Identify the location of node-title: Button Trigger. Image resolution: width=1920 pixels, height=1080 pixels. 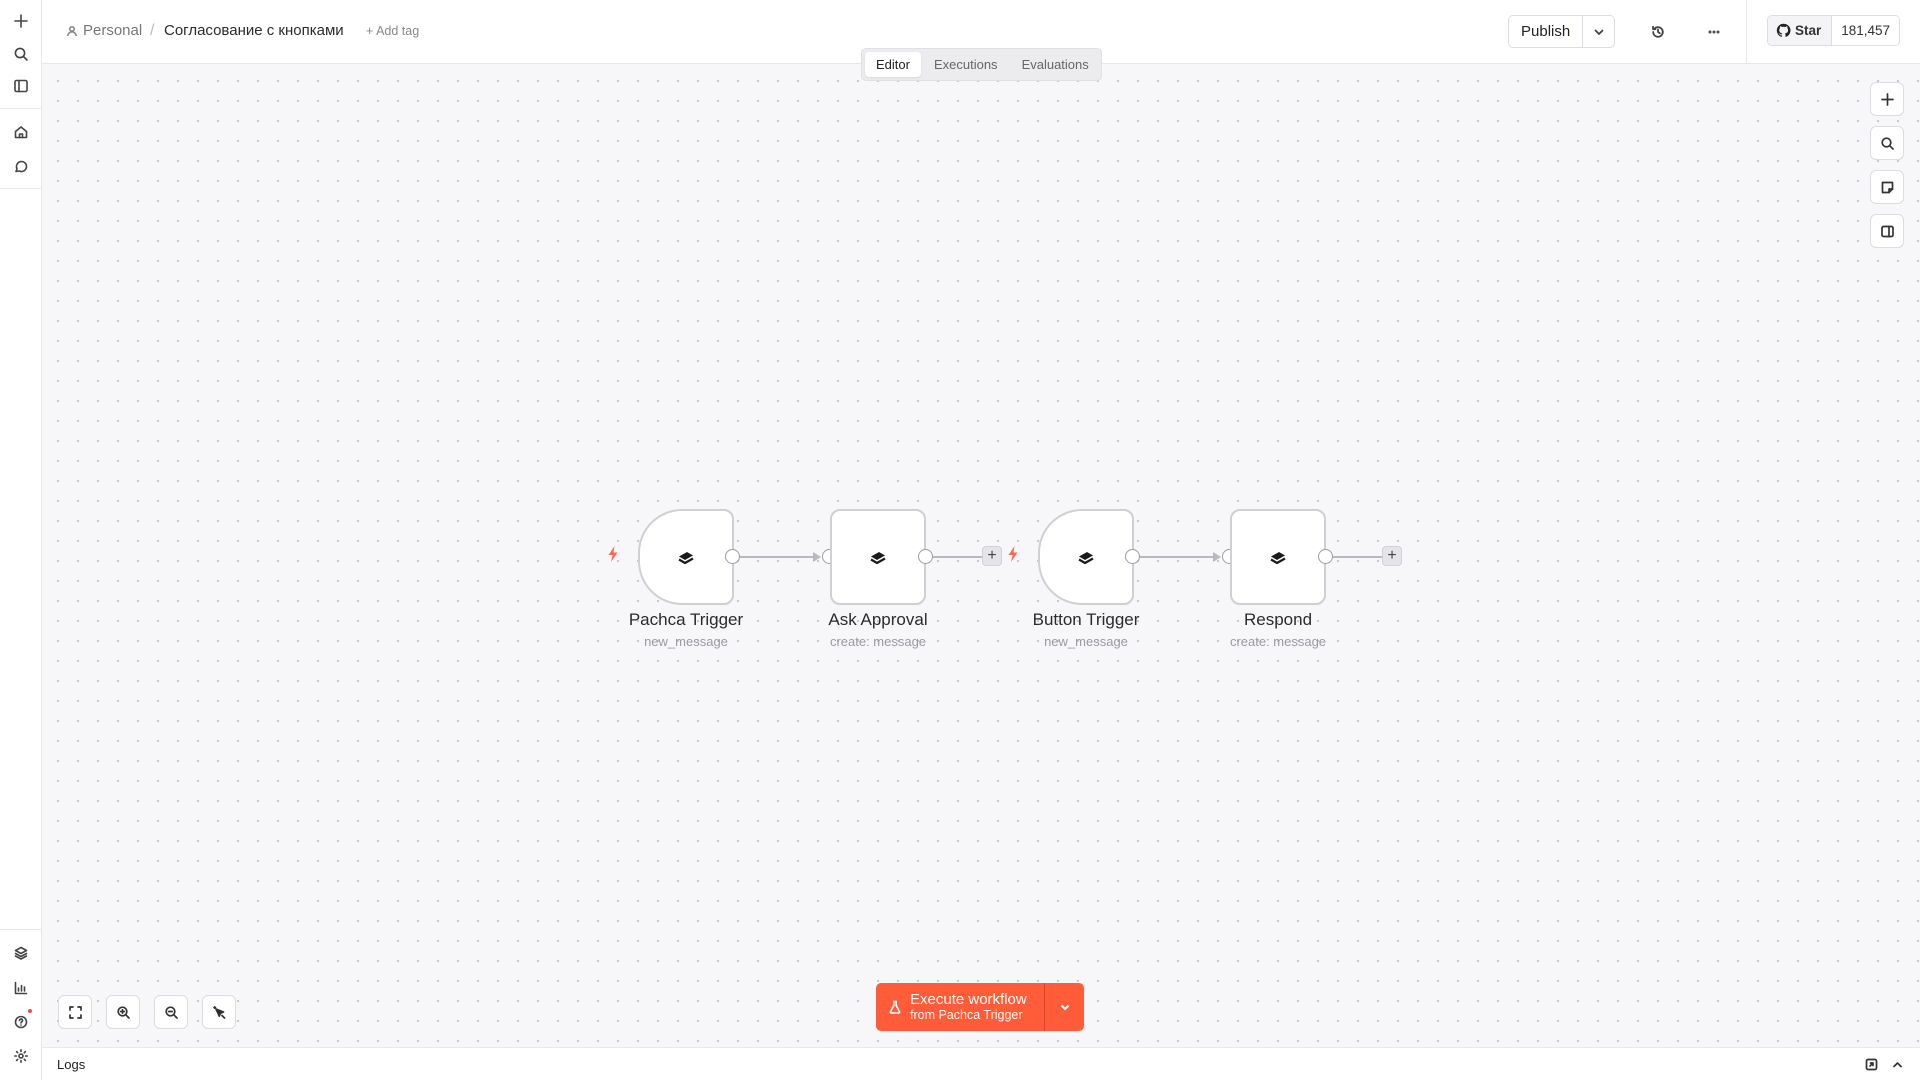
(1086, 619).